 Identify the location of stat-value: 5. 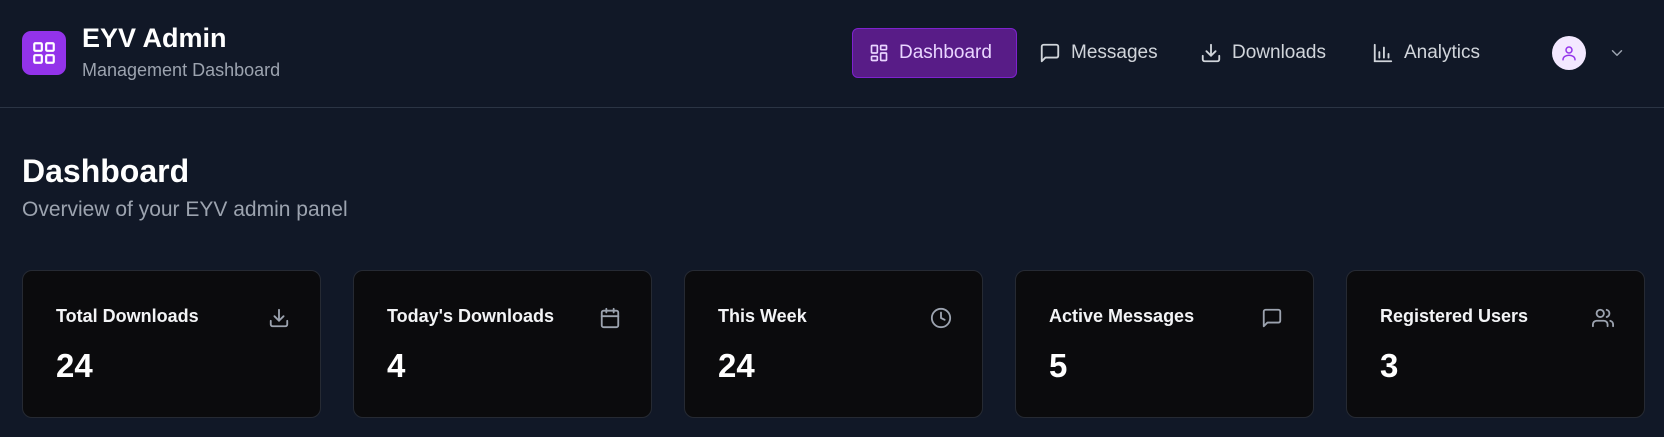
(1058, 365).